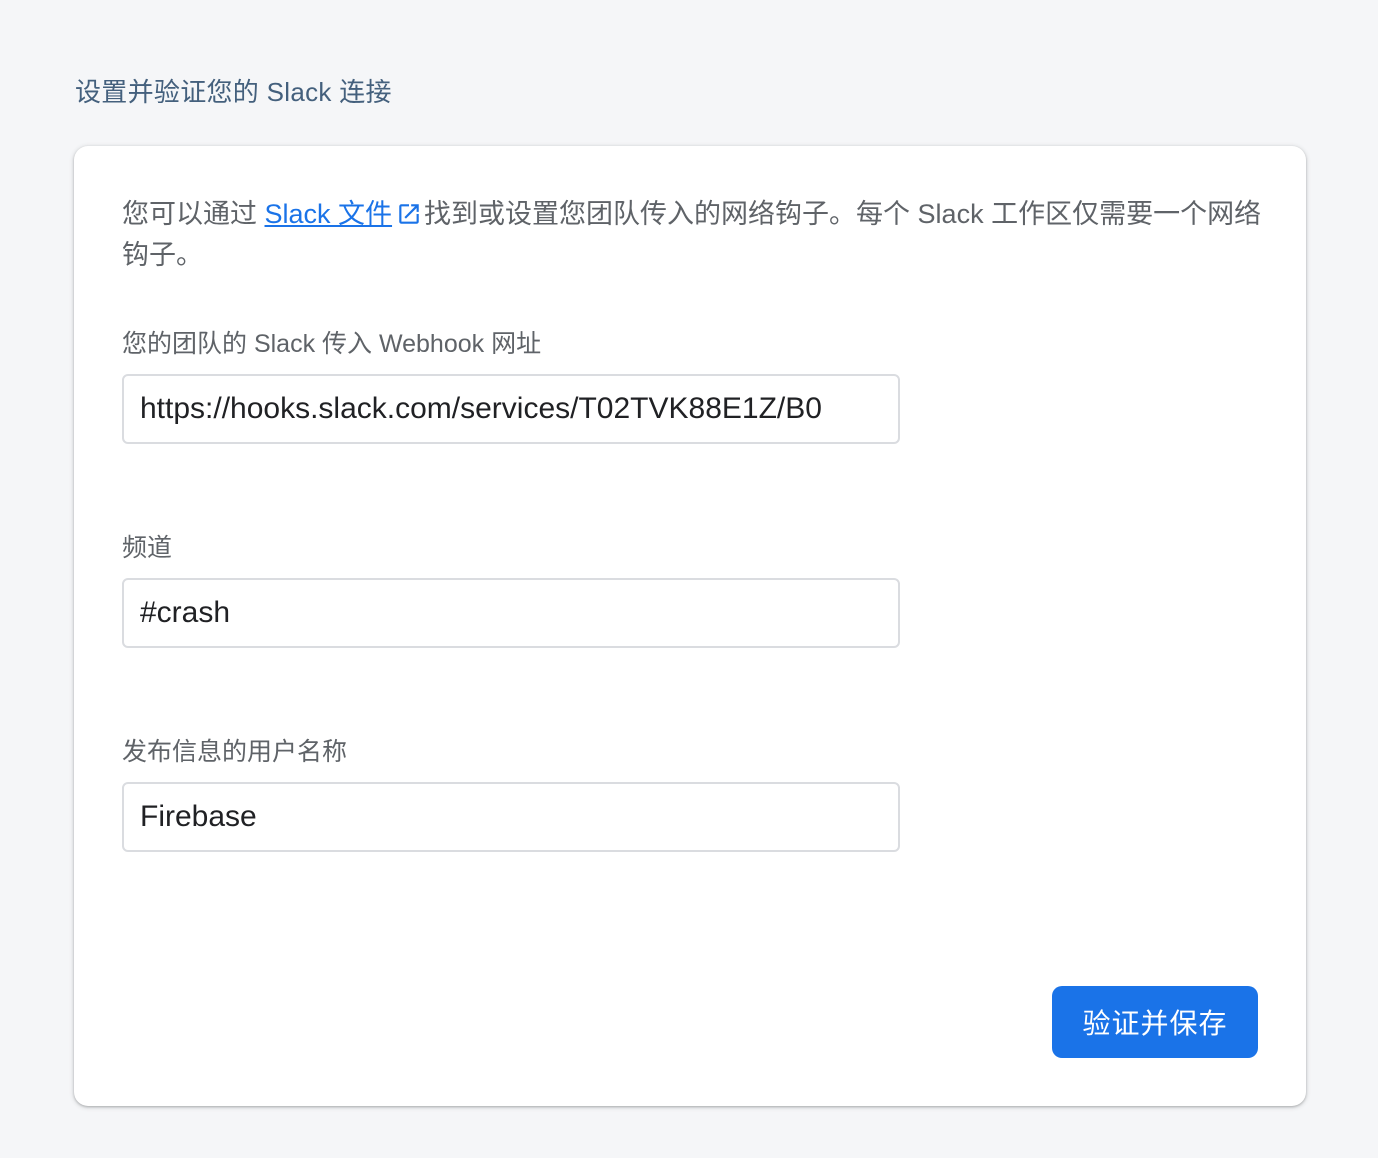  I want to click on username-input, so click(511, 817).